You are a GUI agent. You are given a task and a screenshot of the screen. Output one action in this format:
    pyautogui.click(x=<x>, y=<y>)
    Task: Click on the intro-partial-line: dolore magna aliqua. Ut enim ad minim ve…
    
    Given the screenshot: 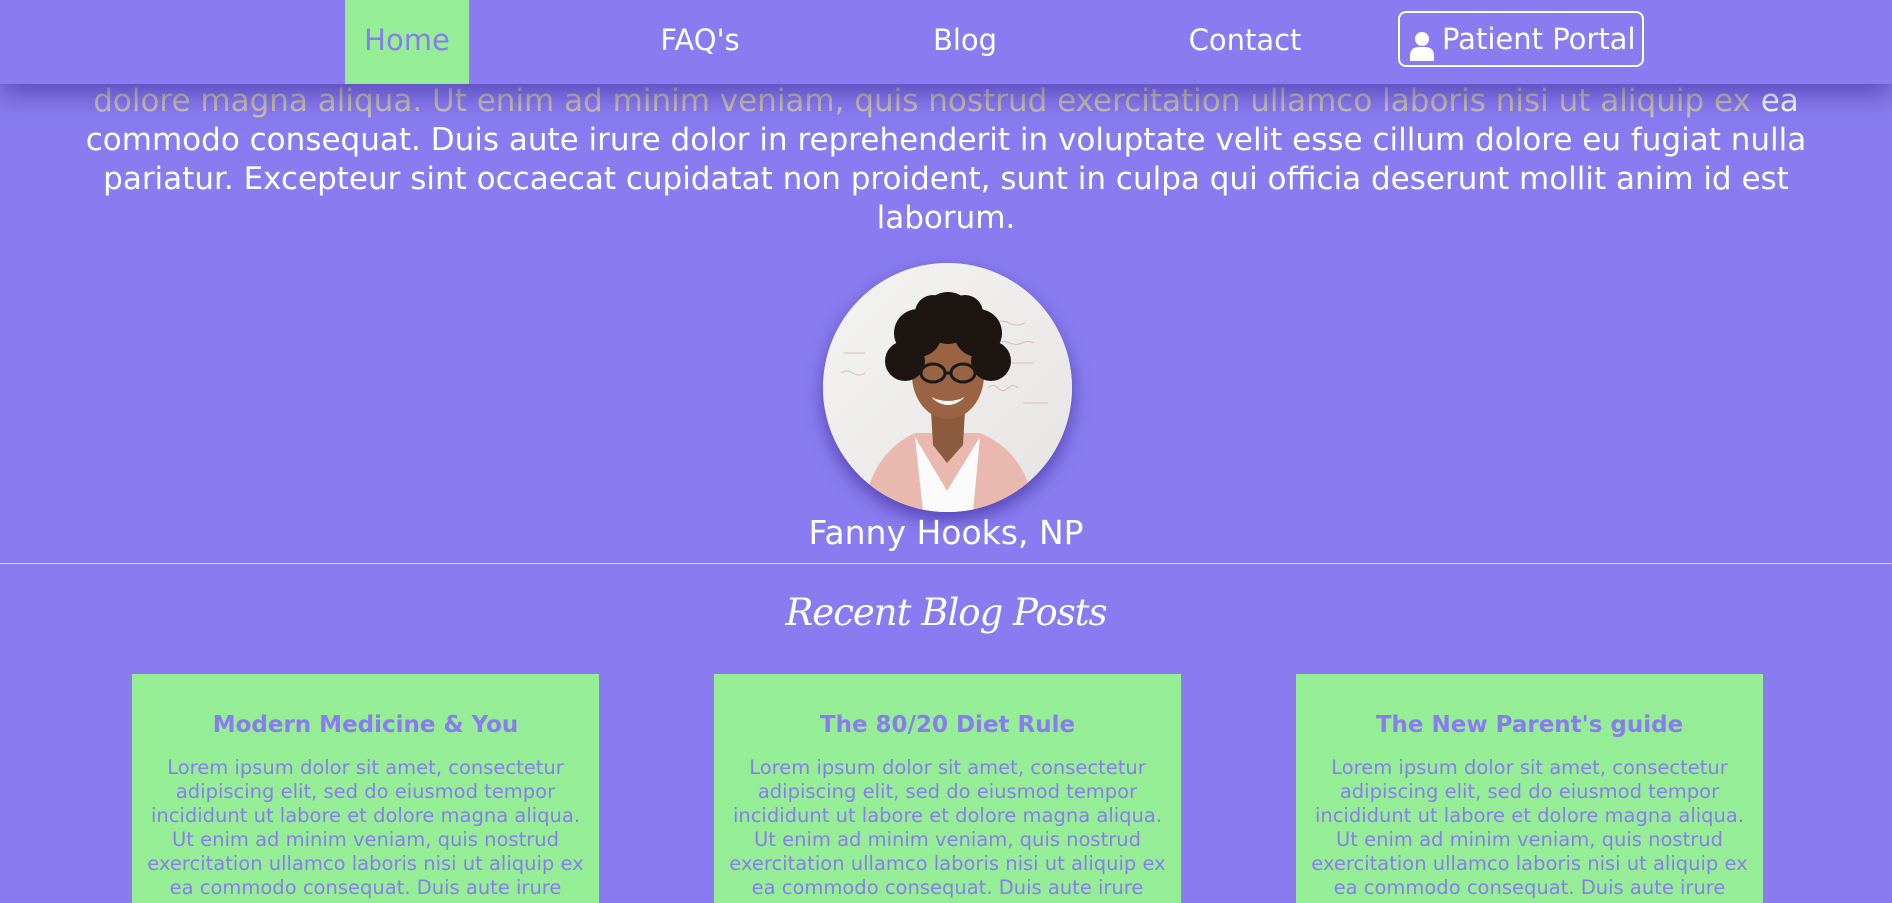 What is the action you would take?
    pyautogui.click(x=922, y=101)
    